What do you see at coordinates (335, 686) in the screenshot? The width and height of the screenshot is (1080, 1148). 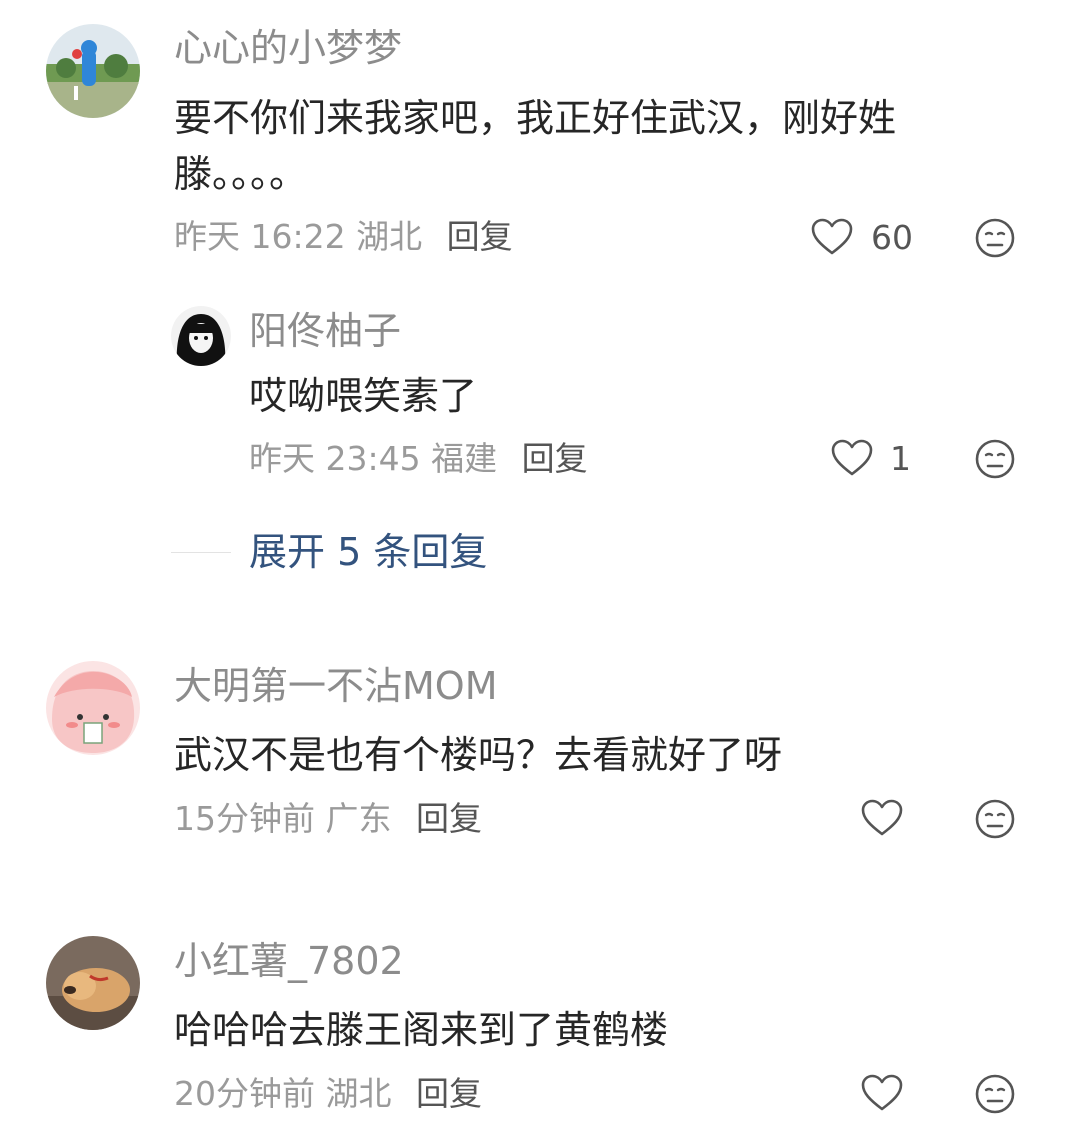 I see `username: 大明第一不沾MOM` at bounding box center [335, 686].